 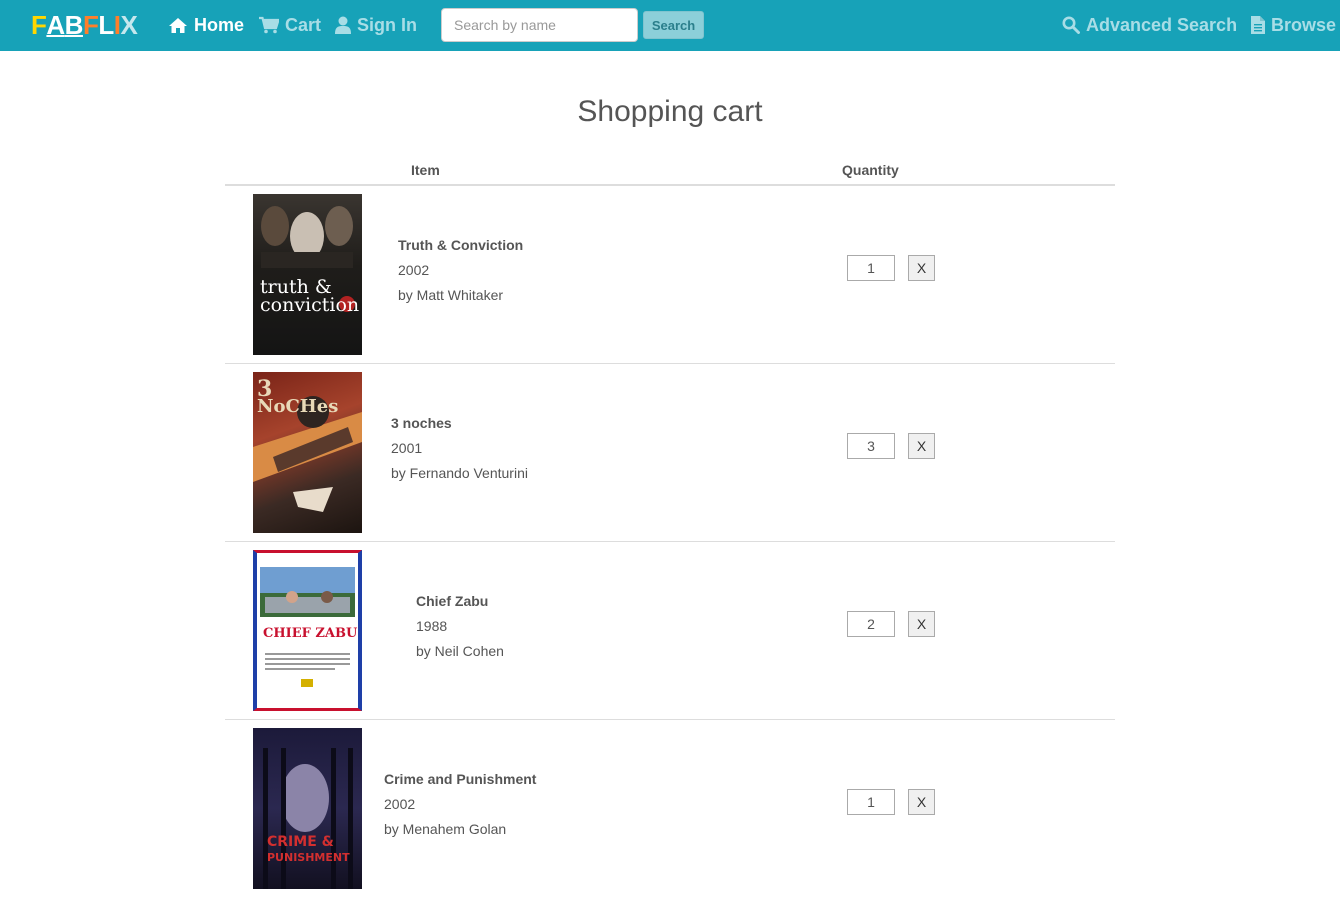 I want to click on movie-director: by Menahem Golan, so click(x=445, y=829).